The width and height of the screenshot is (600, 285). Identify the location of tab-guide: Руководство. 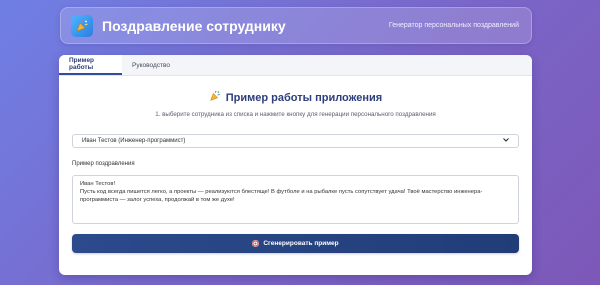
(151, 65).